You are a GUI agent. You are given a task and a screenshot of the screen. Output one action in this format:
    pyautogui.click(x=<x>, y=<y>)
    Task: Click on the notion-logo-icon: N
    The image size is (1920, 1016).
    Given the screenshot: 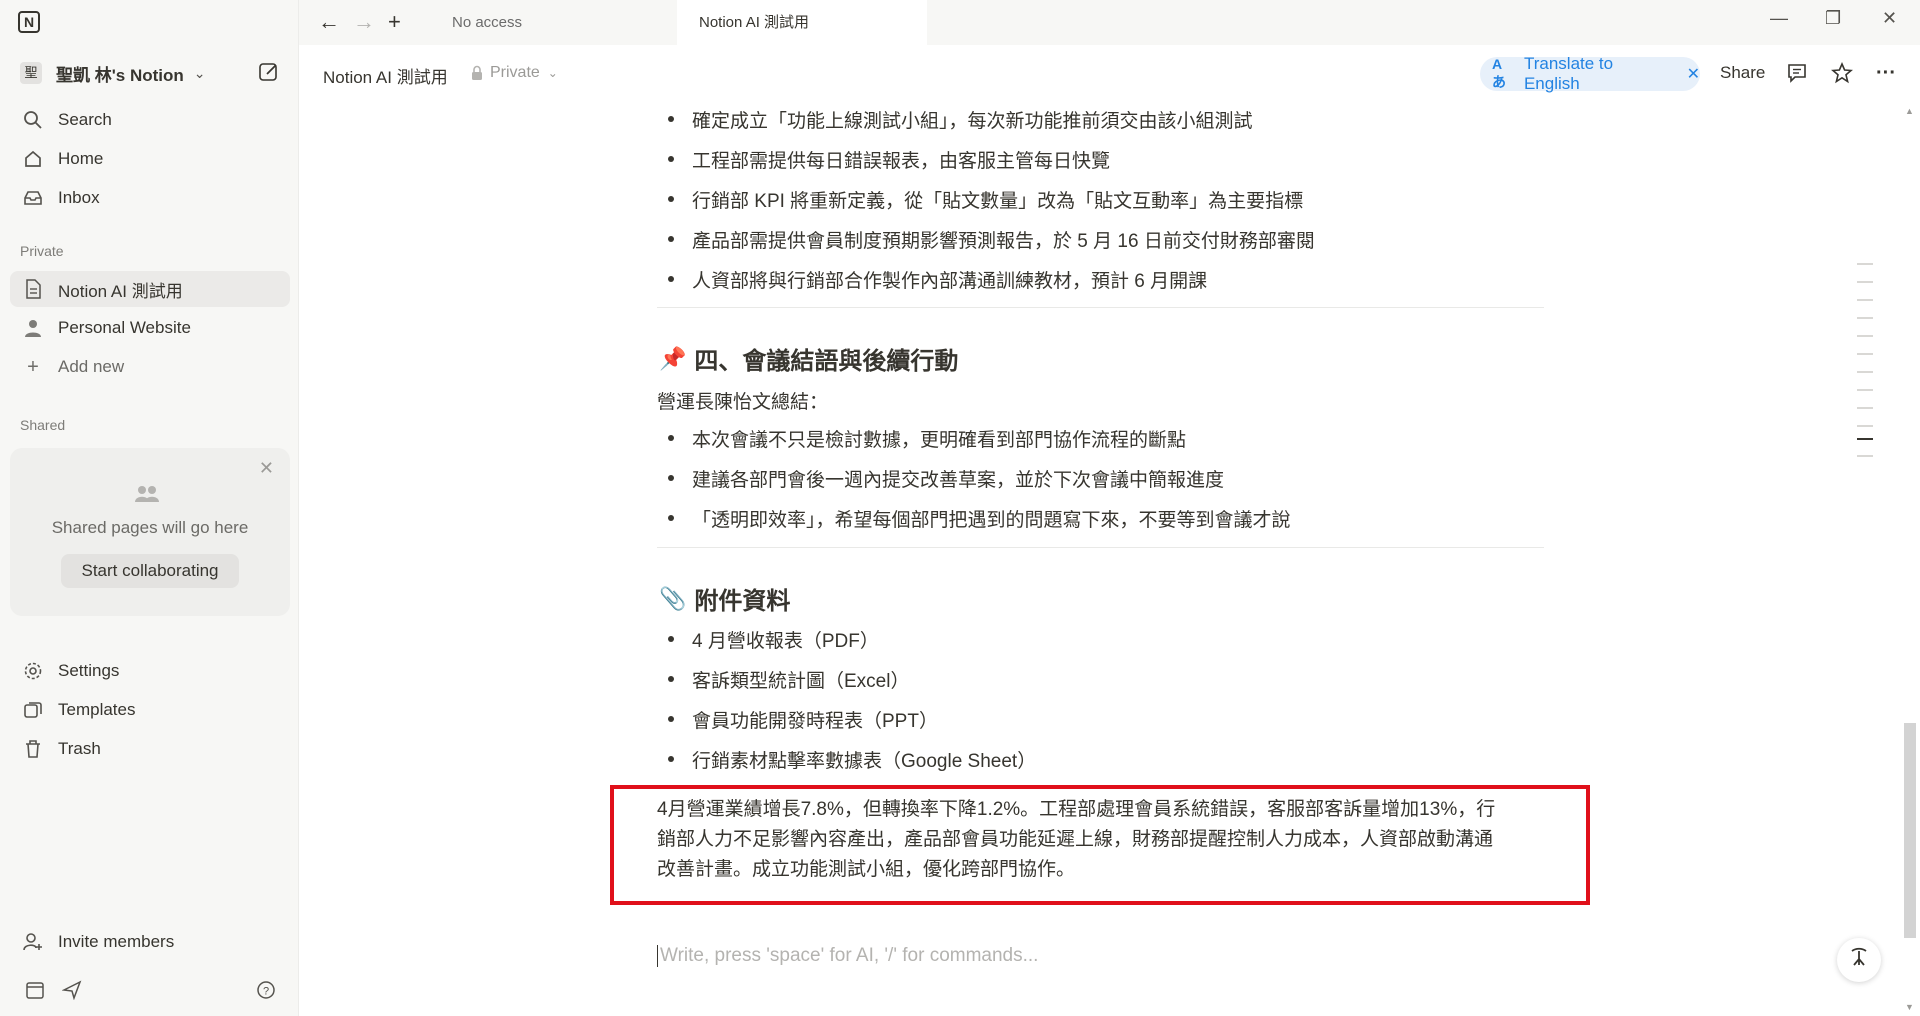 What is the action you would take?
    pyautogui.click(x=29, y=22)
    